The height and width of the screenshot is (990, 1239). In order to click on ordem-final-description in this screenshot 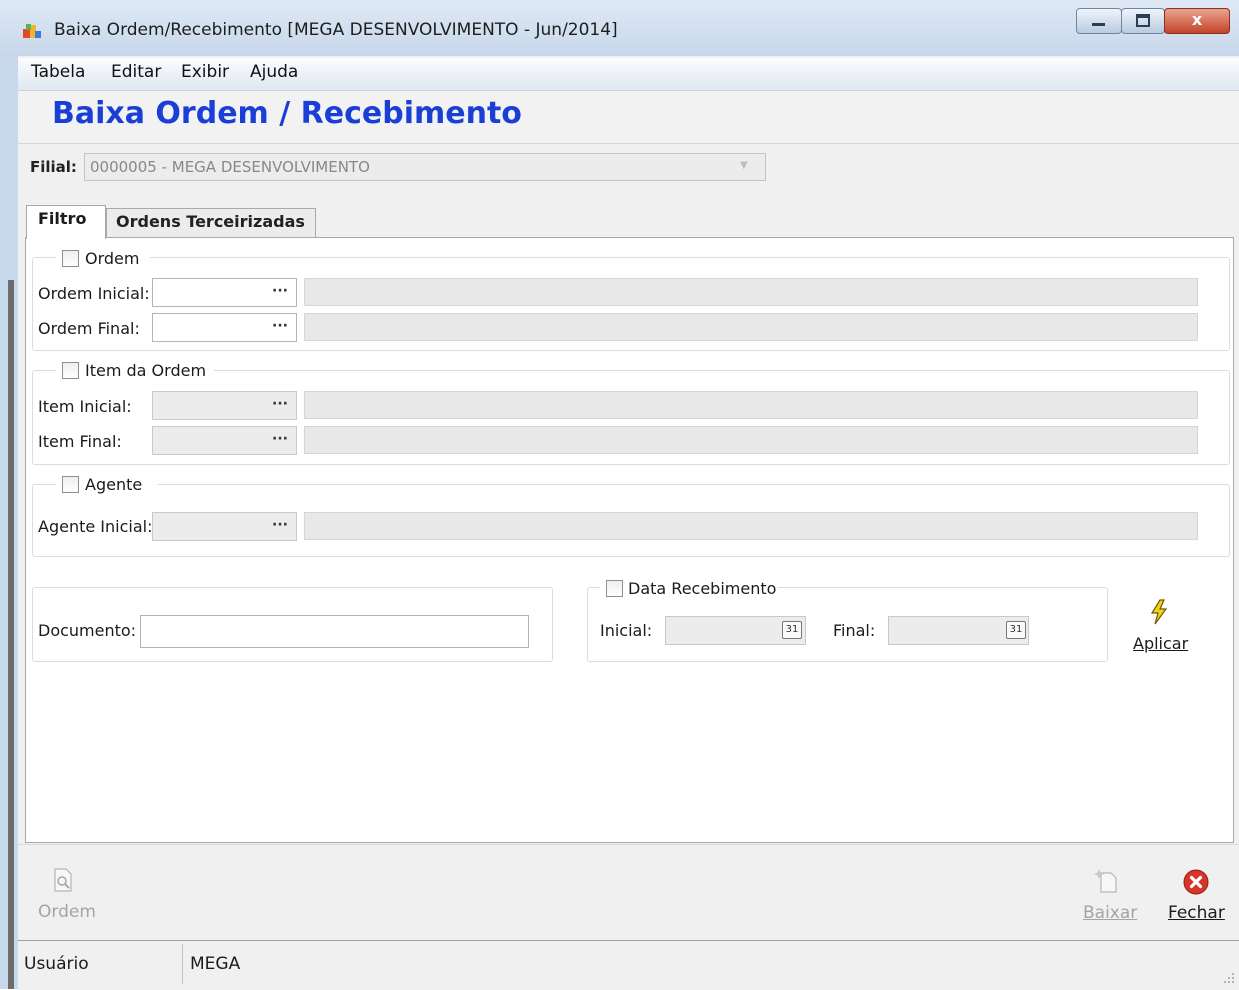, I will do `click(751, 327)`.